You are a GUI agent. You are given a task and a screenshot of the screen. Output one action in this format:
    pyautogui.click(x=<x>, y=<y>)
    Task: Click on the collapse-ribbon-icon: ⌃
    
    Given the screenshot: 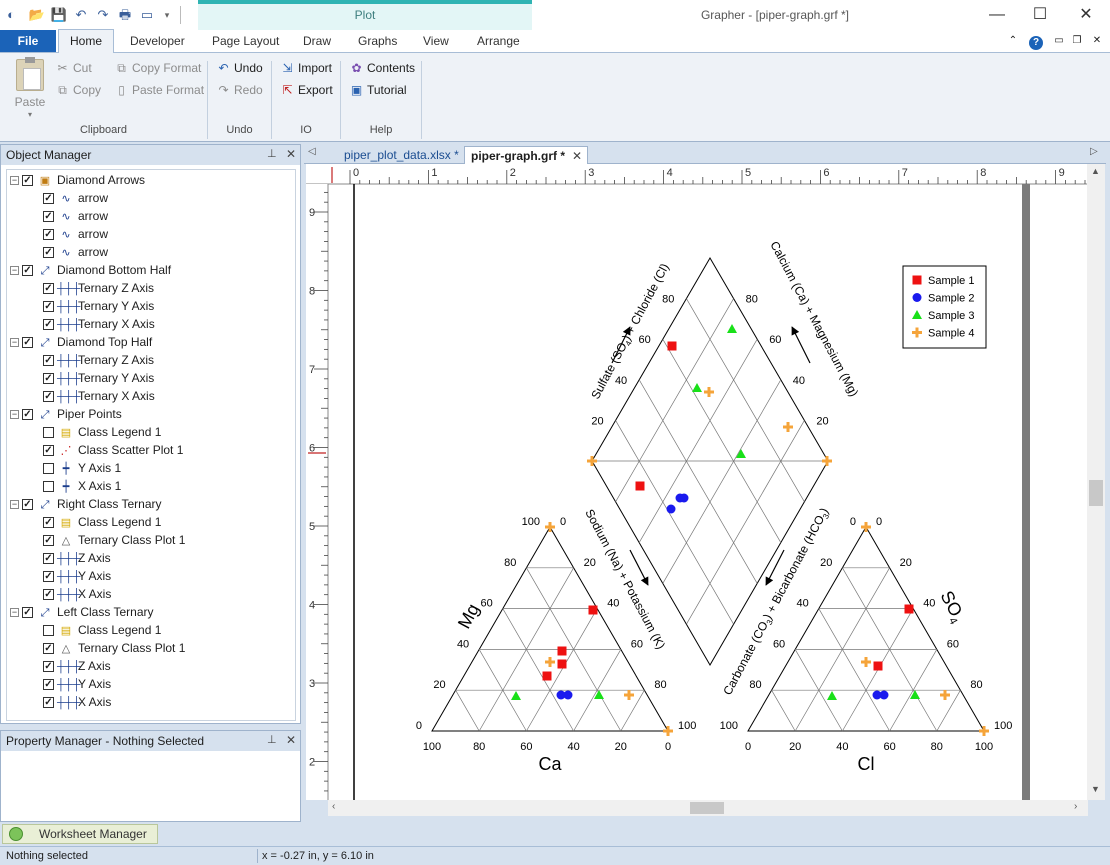 What is the action you would take?
    pyautogui.click(x=1013, y=41)
    